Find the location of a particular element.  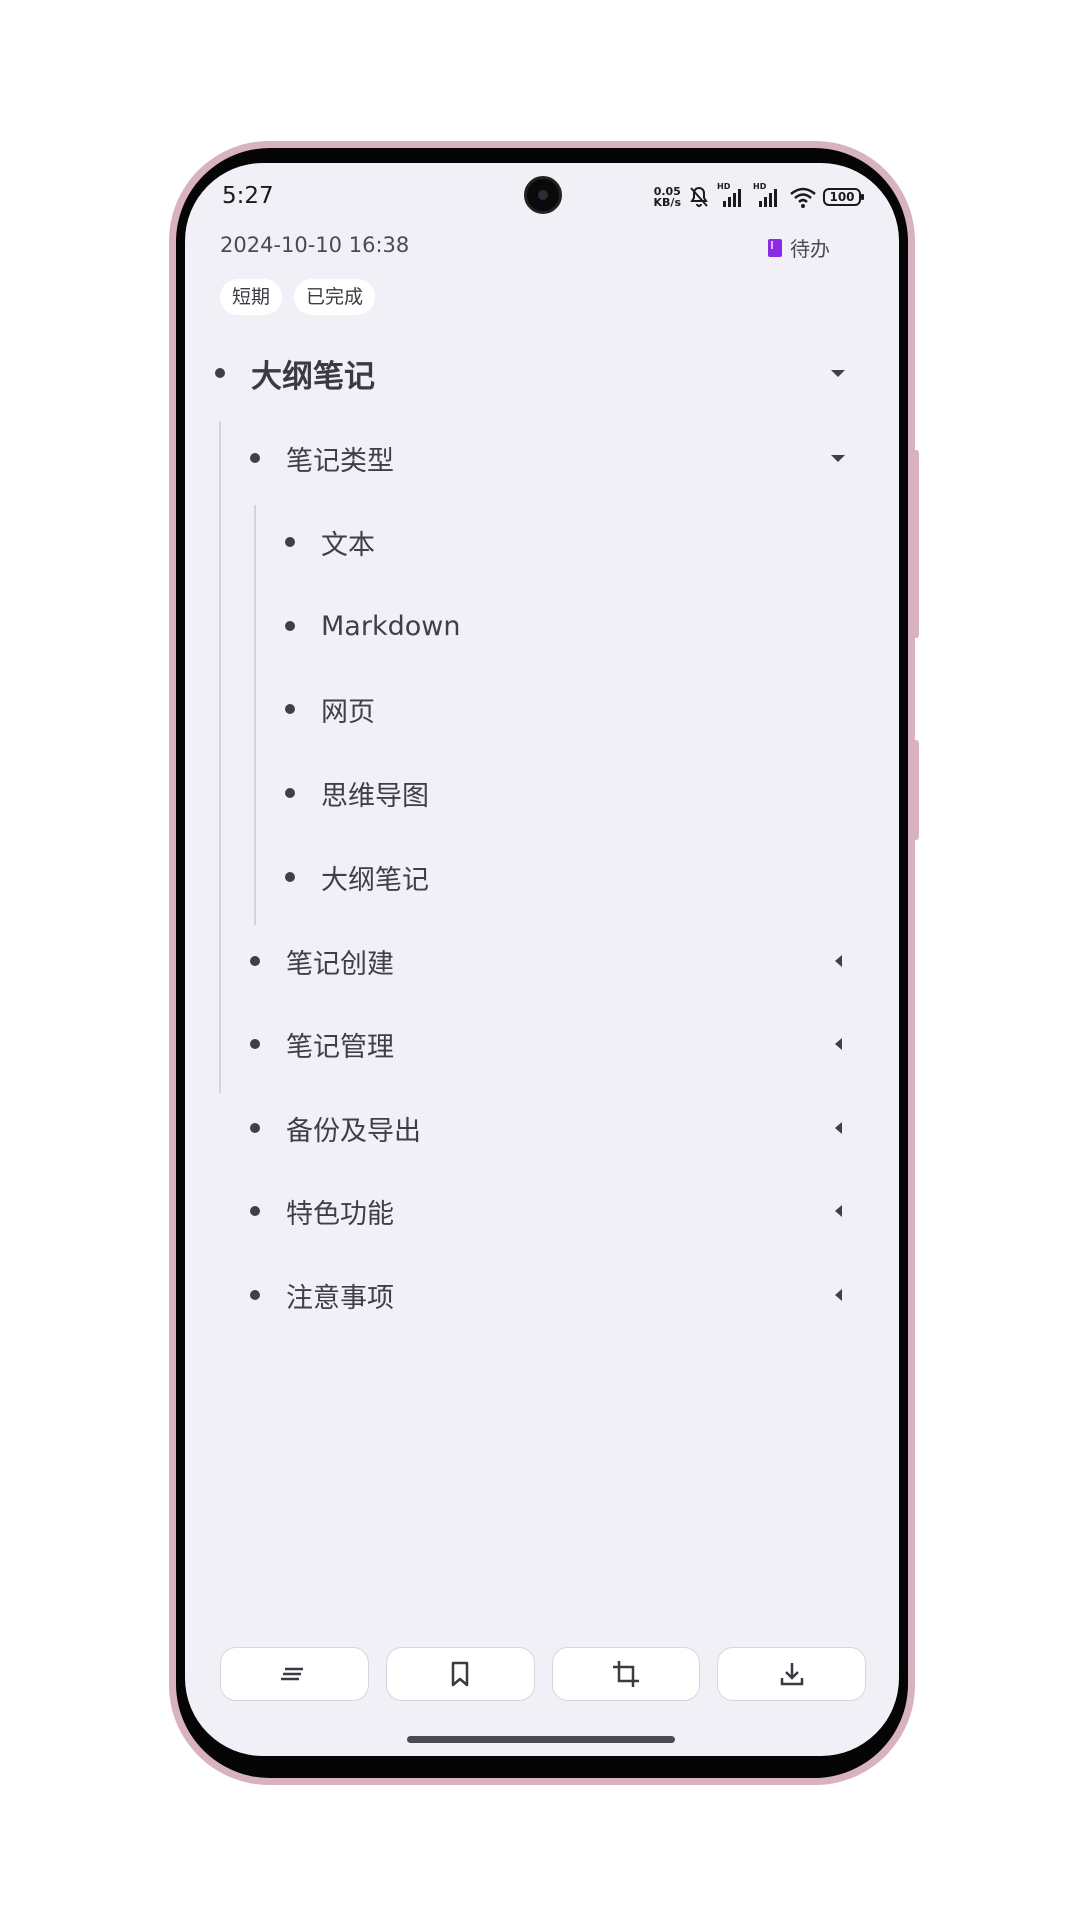

outline-node: 注意事项 is located at coordinates (322, 1295).